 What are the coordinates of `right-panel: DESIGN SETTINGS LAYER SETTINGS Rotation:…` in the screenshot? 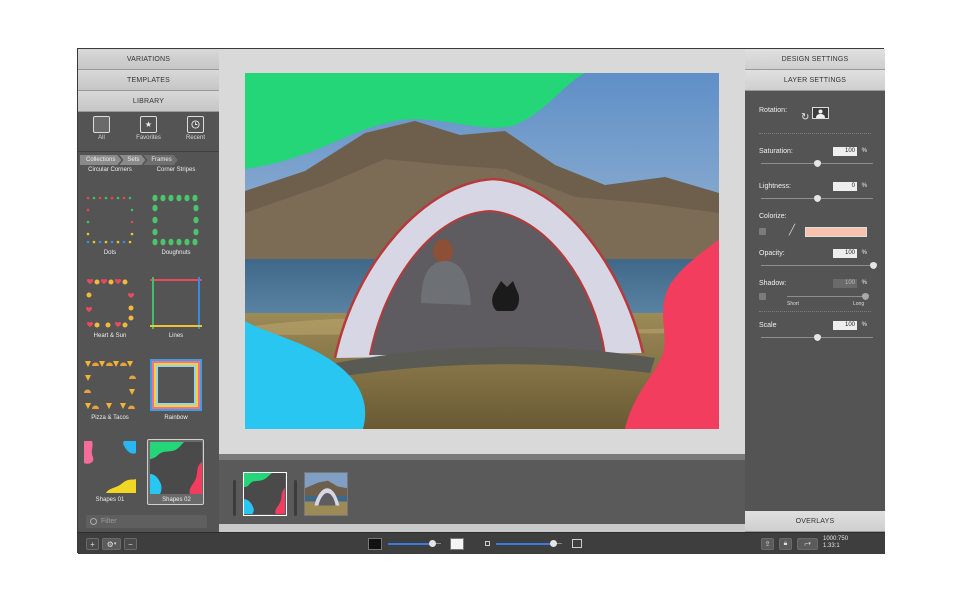 It's located at (815, 290).